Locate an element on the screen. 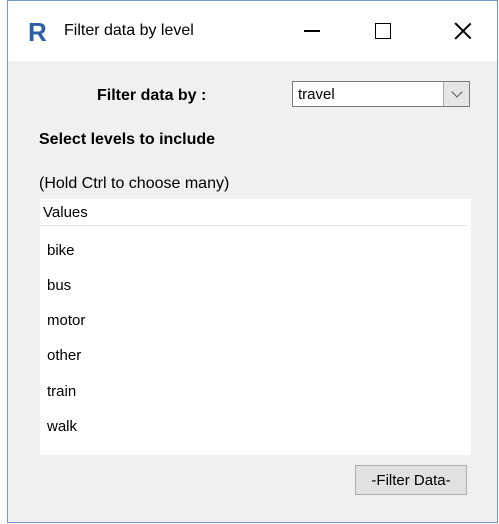 This screenshot has height=524, width=499. list-header-divider is located at coordinates (253, 225).